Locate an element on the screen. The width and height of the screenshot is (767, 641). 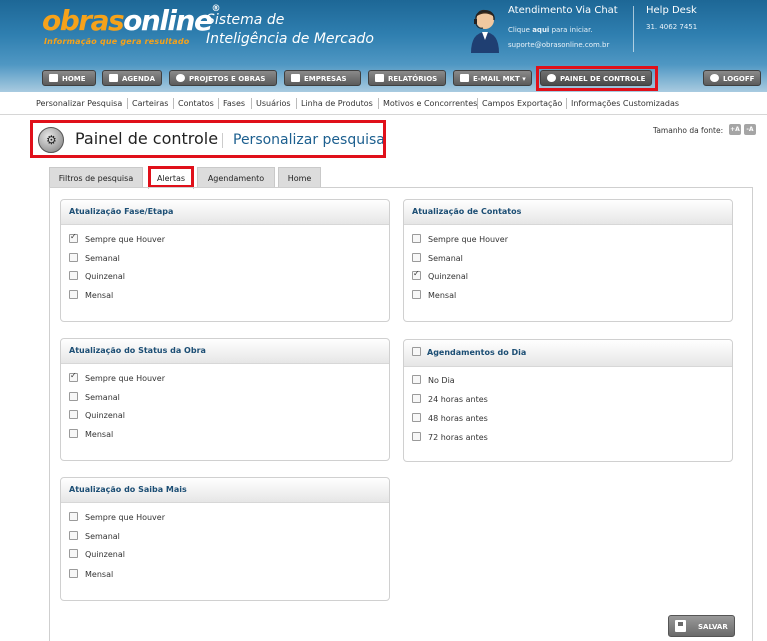
header-divider is located at coordinates (633, 29).